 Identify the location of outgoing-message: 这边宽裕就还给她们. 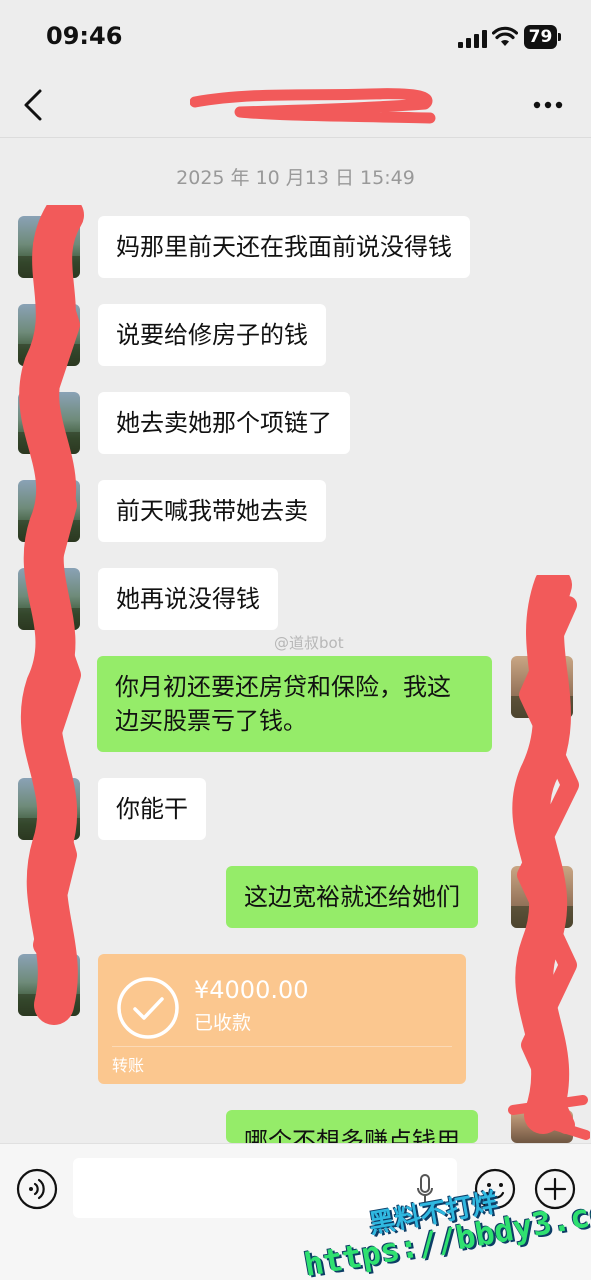
(352, 897).